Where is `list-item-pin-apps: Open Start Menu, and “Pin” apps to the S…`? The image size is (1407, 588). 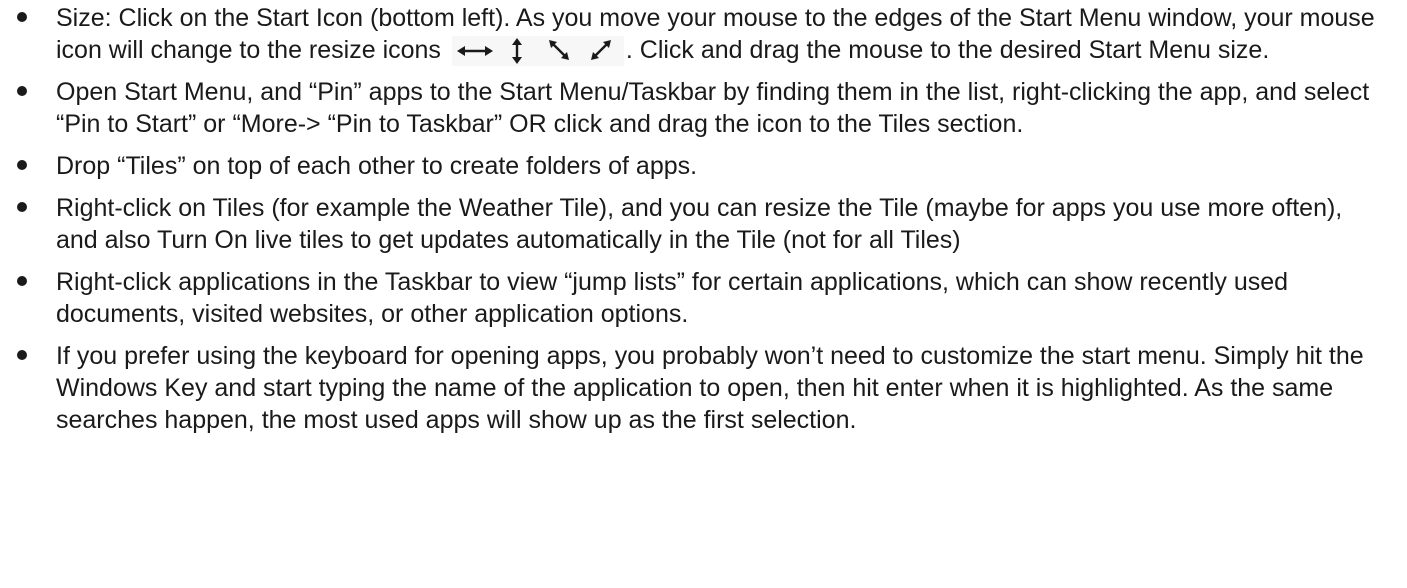
list-item-pin-apps: Open Start Menu, and “Pin” apps to the S… is located at coordinates (700, 108).